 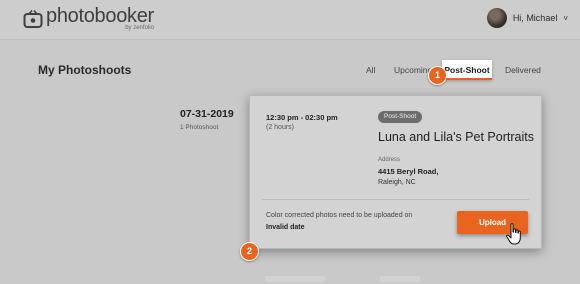 I want to click on logo-subtitle: by zenfolio, so click(x=139, y=28).